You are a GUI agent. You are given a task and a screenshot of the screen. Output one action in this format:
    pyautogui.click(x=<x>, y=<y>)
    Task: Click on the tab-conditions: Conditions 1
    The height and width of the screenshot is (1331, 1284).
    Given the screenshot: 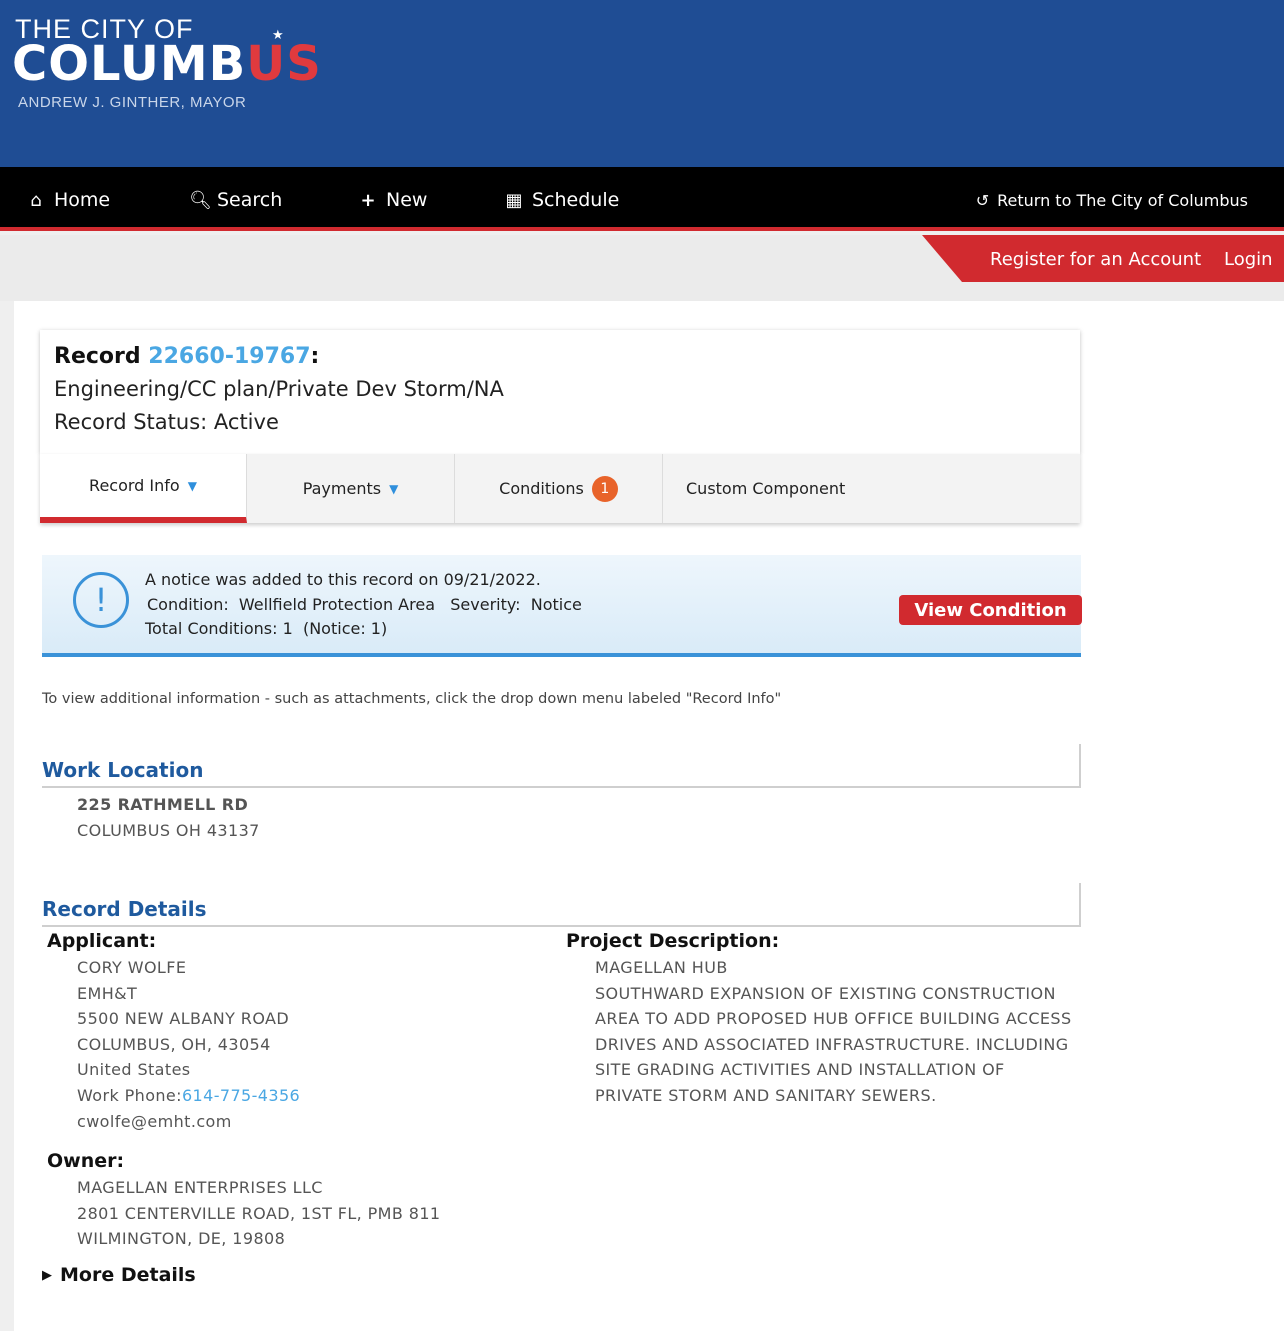 What is the action you would take?
    pyautogui.click(x=559, y=488)
    